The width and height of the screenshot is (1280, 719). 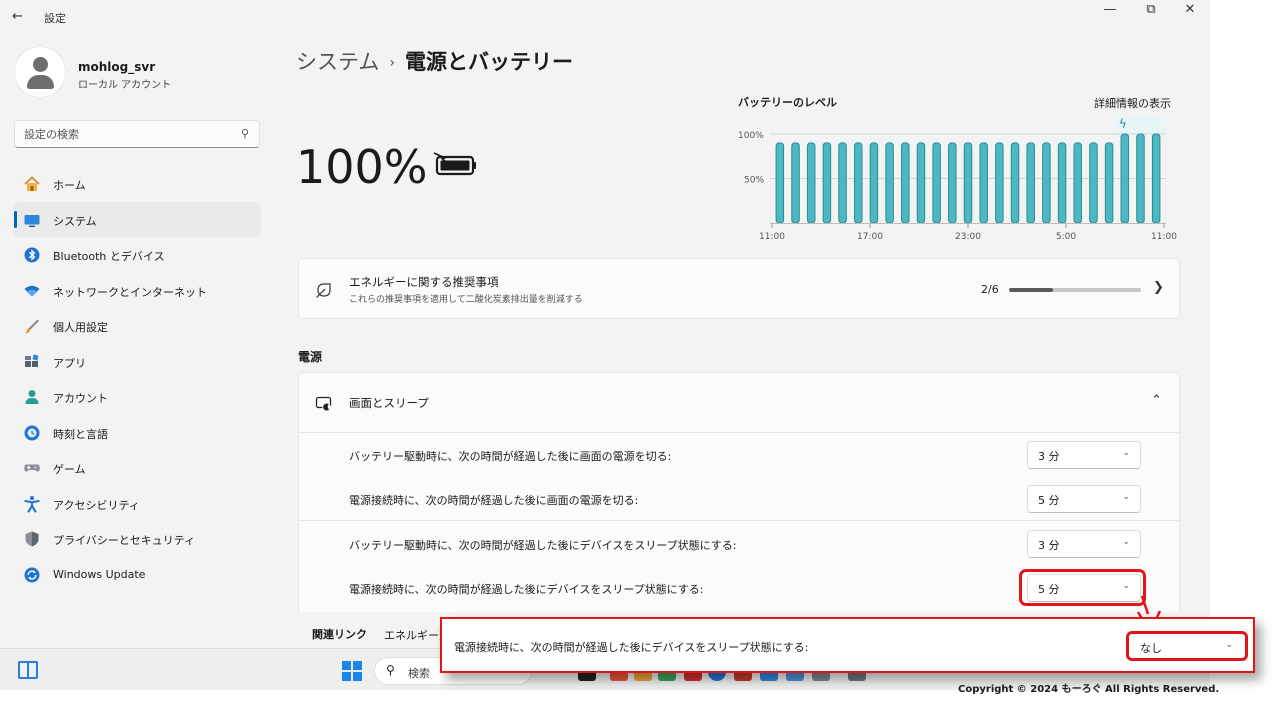 I want to click on sleep-plugged-dropdown-changed: なし ⌄, so click(x=1187, y=646).